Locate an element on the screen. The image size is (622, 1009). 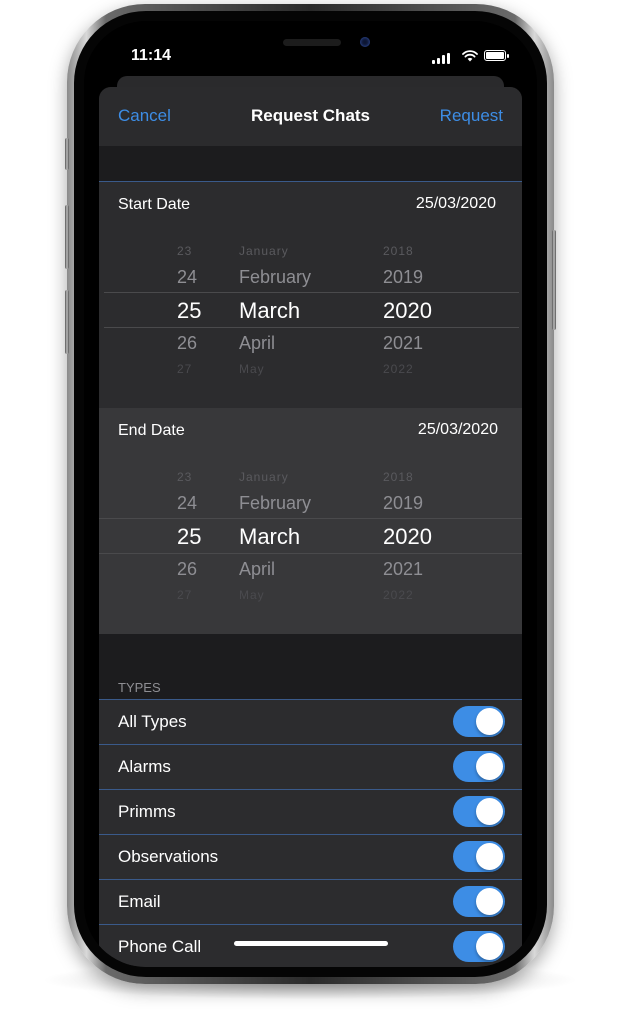
type-label: Observations is located at coordinates (168, 856).